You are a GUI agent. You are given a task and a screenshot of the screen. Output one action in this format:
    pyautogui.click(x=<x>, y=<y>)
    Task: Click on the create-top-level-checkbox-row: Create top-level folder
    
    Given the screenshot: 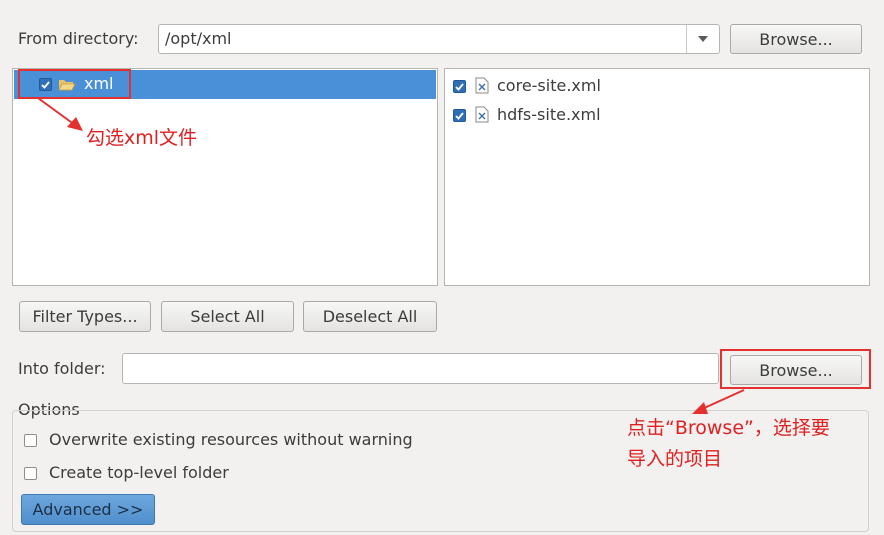 What is the action you would take?
    pyautogui.click(x=234, y=474)
    